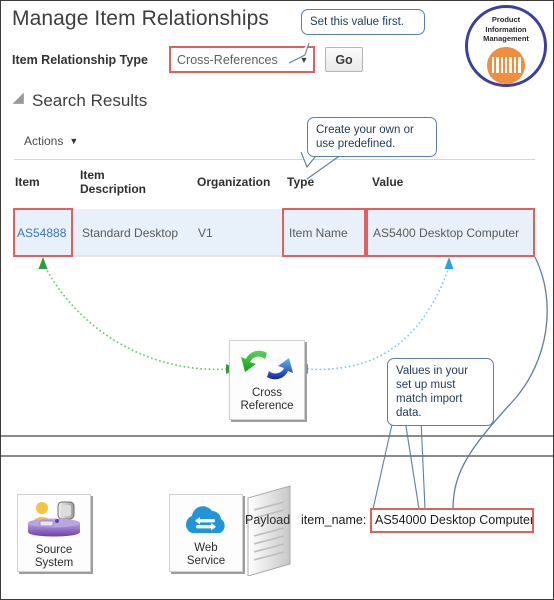 The width and height of the screenshot is (554, 600). I want to click on cross-reference-icon: Cross Reference, so click(267, 380).